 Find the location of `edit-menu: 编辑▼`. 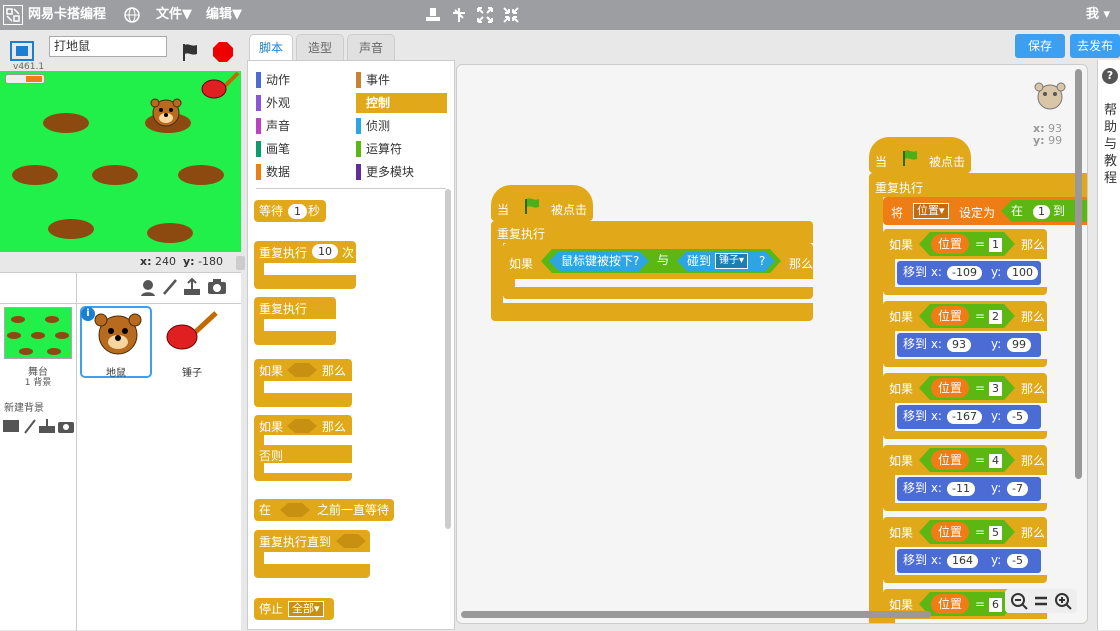

edit-menu: 编辑▼ is located at coordinates (224, 15).